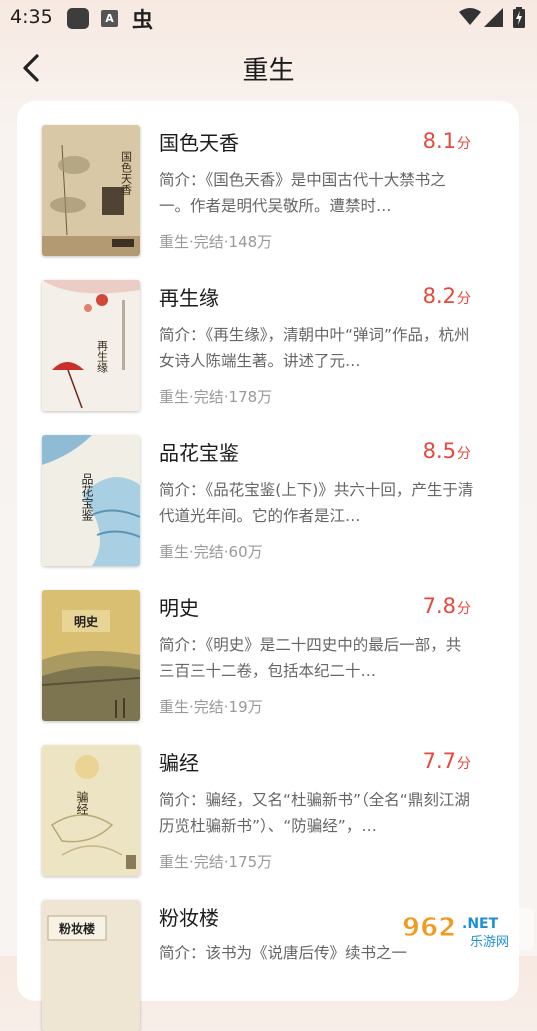 The width and height of the screenshot is (537, 1031). I want to click on book-meta: 重生·完结·19万, so click(211, 707).